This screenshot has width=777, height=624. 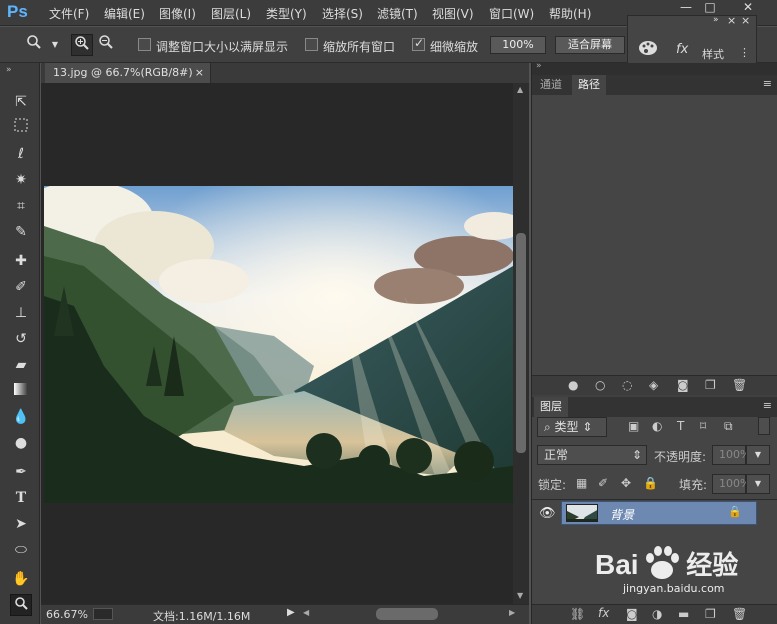 What do you see at coordinates (21, 443) in the screenshot?
I see `dodge-tool-icon: ●` at bounding box center [21, 443].